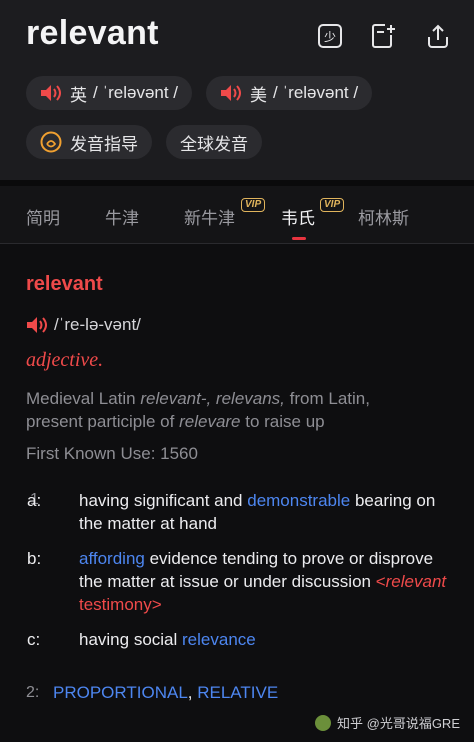 The width and height of the screenshot is (474, 742). What do you see at coordinates (34, 500) in the screenshot?
I see `sense-letter: a:` at bounding box center [34, 500].